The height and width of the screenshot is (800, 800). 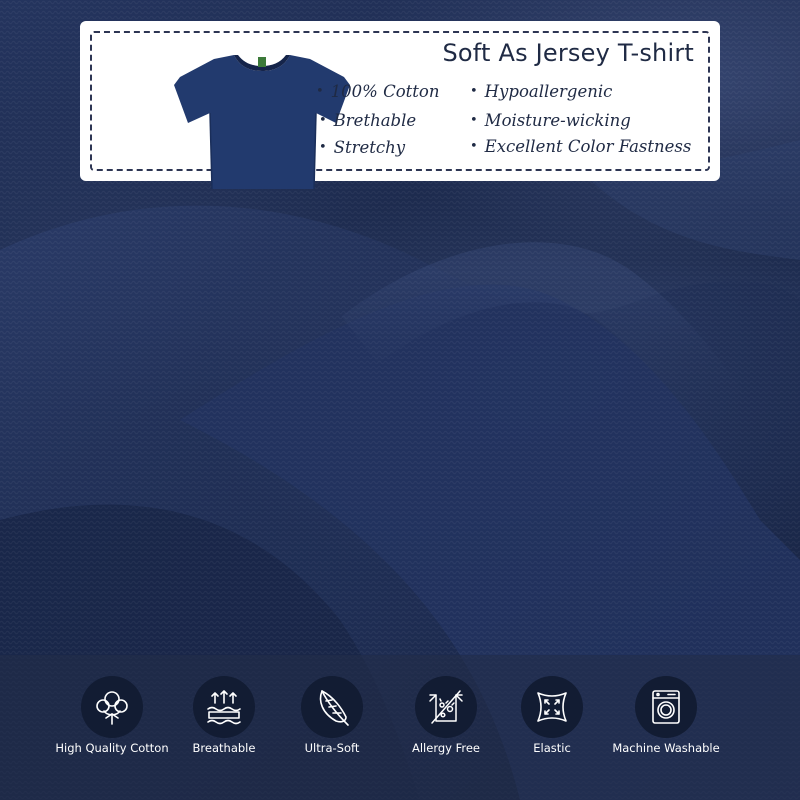 I want to click on feature-left-2: Brethable, so click(x=367, y=120).